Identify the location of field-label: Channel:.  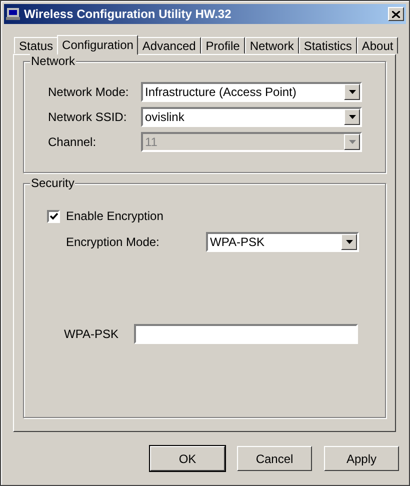
(73, 142).